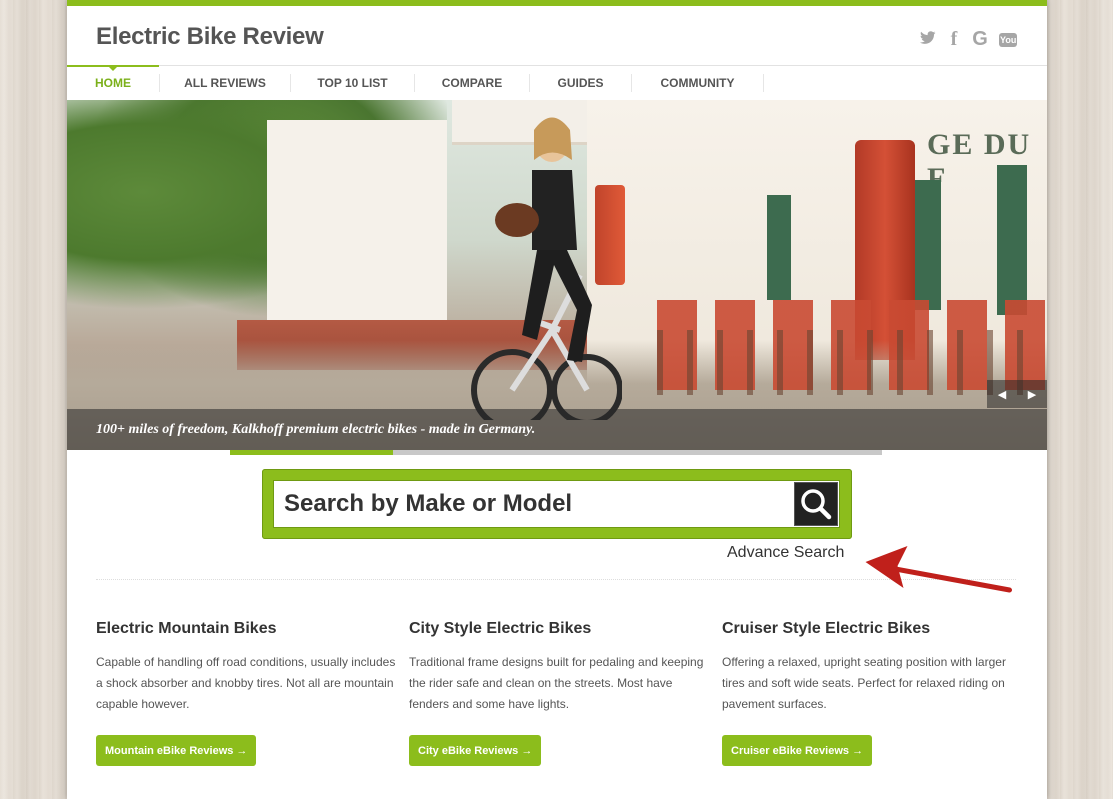 This screenshot has height=799, width=1113. Describe the element at coordinates (472, 83) in the screenshot. I see `nav-compare: COMPARE` at that location.